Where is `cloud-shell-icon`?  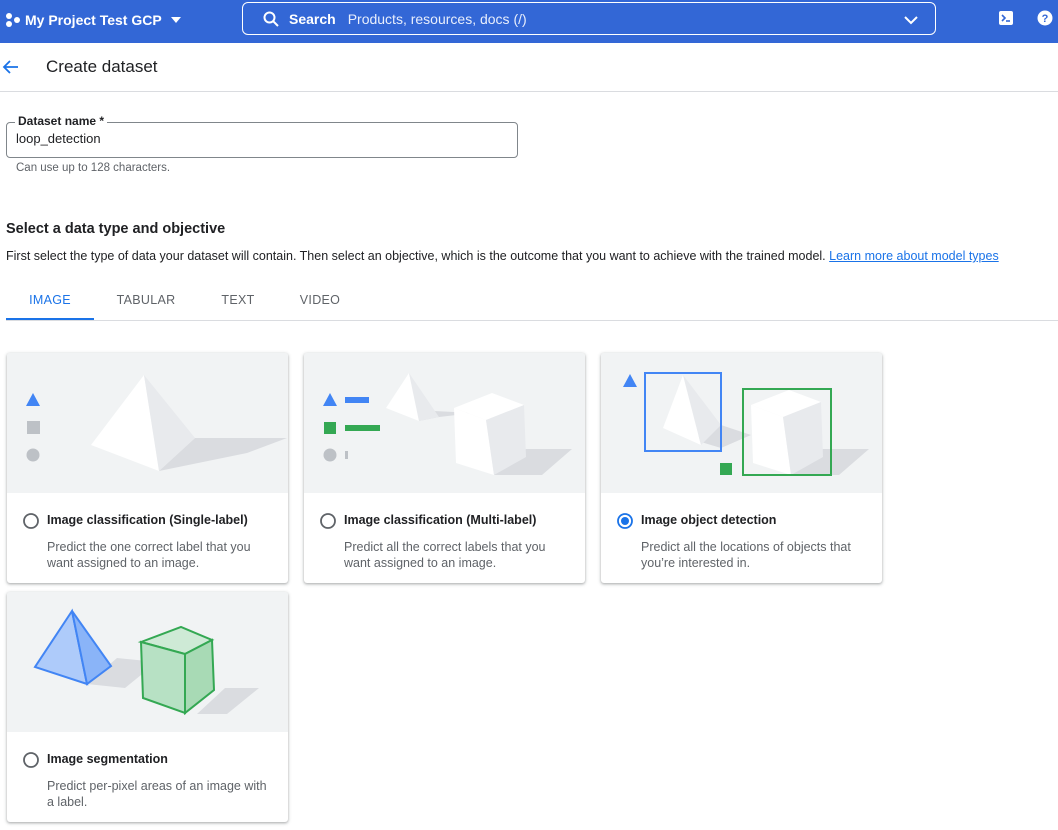 cloud-shell-icon is located at coordinates (1006, 18).